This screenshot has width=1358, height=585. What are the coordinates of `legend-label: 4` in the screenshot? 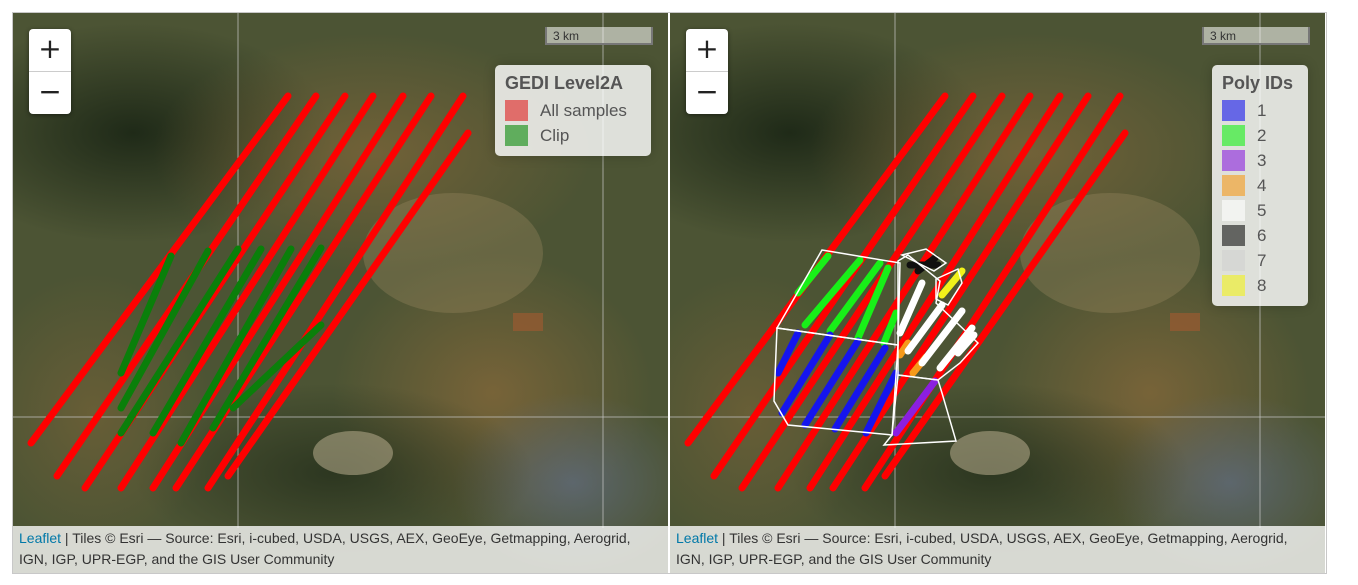 It's located at (1262, 185).